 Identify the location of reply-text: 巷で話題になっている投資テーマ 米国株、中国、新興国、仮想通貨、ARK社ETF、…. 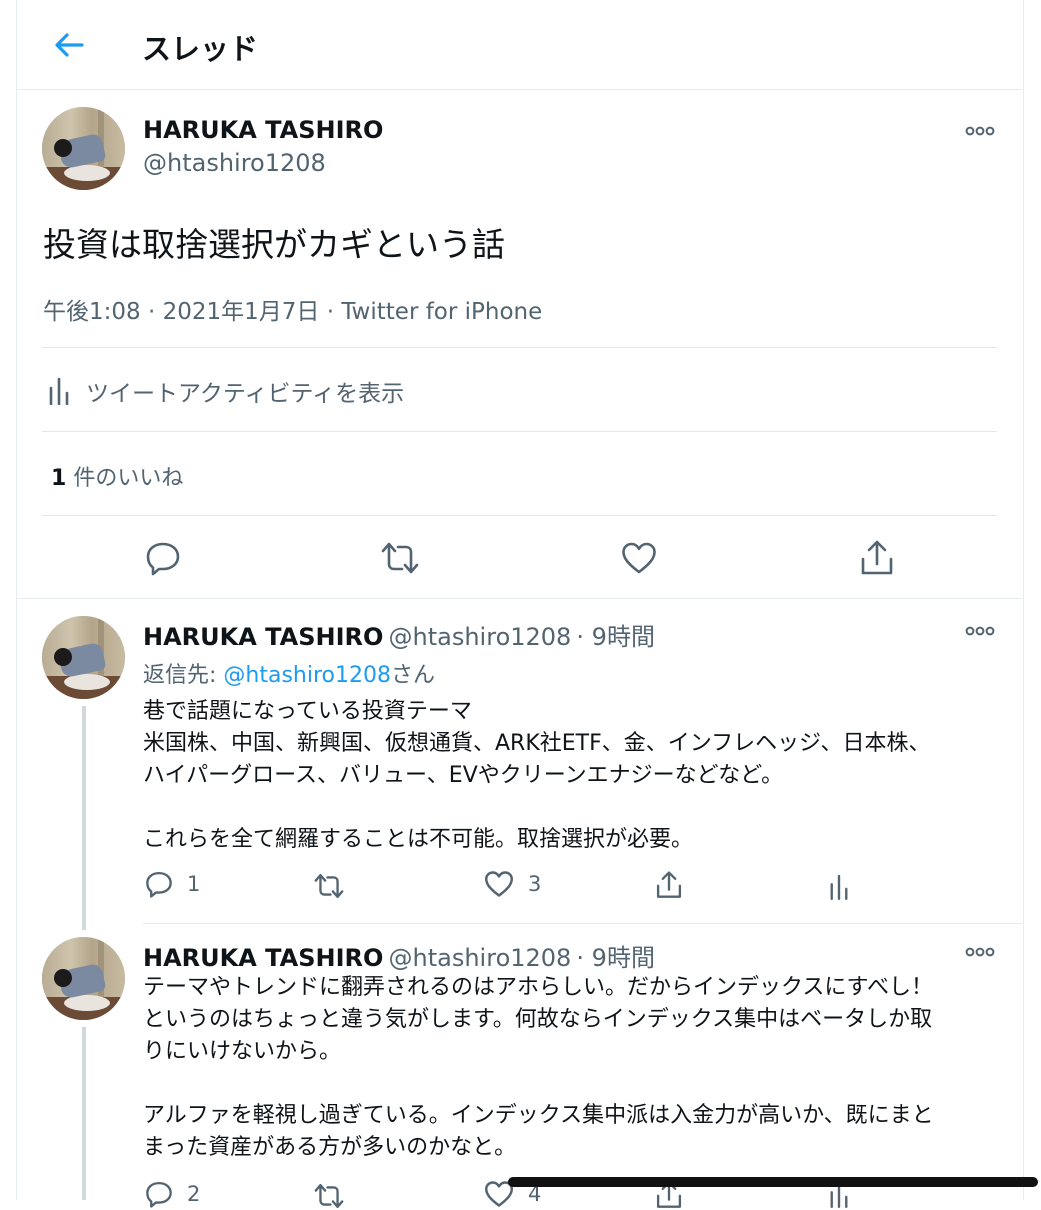
(537, 775).